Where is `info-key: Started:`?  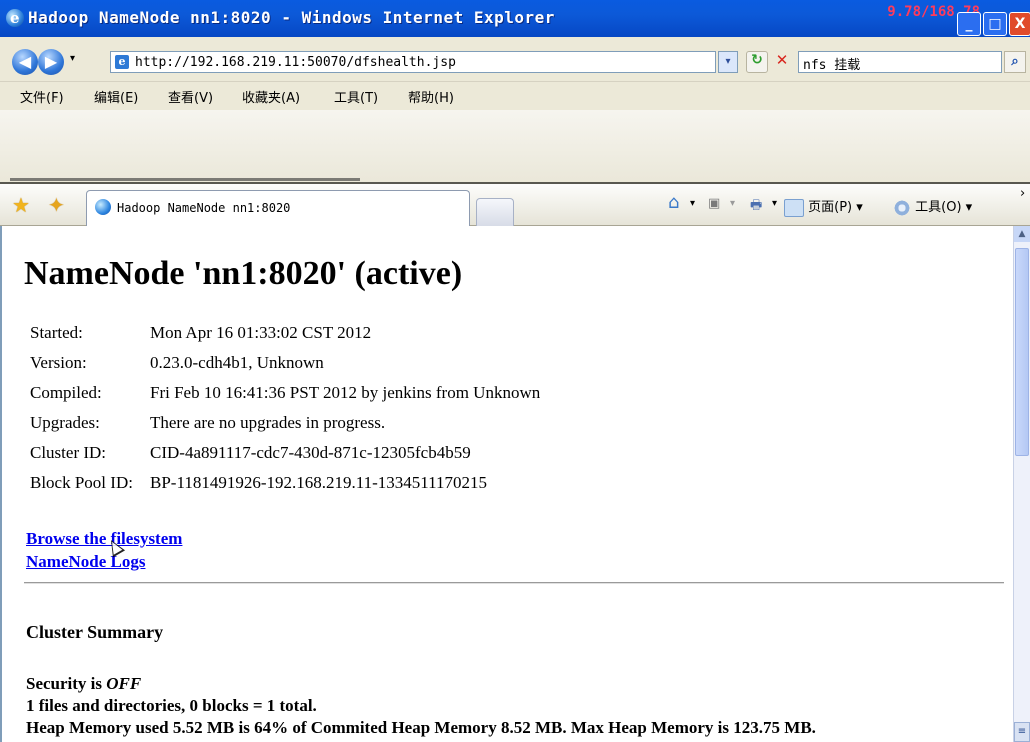
info-key: Started: is located at coordinates (56, 332).